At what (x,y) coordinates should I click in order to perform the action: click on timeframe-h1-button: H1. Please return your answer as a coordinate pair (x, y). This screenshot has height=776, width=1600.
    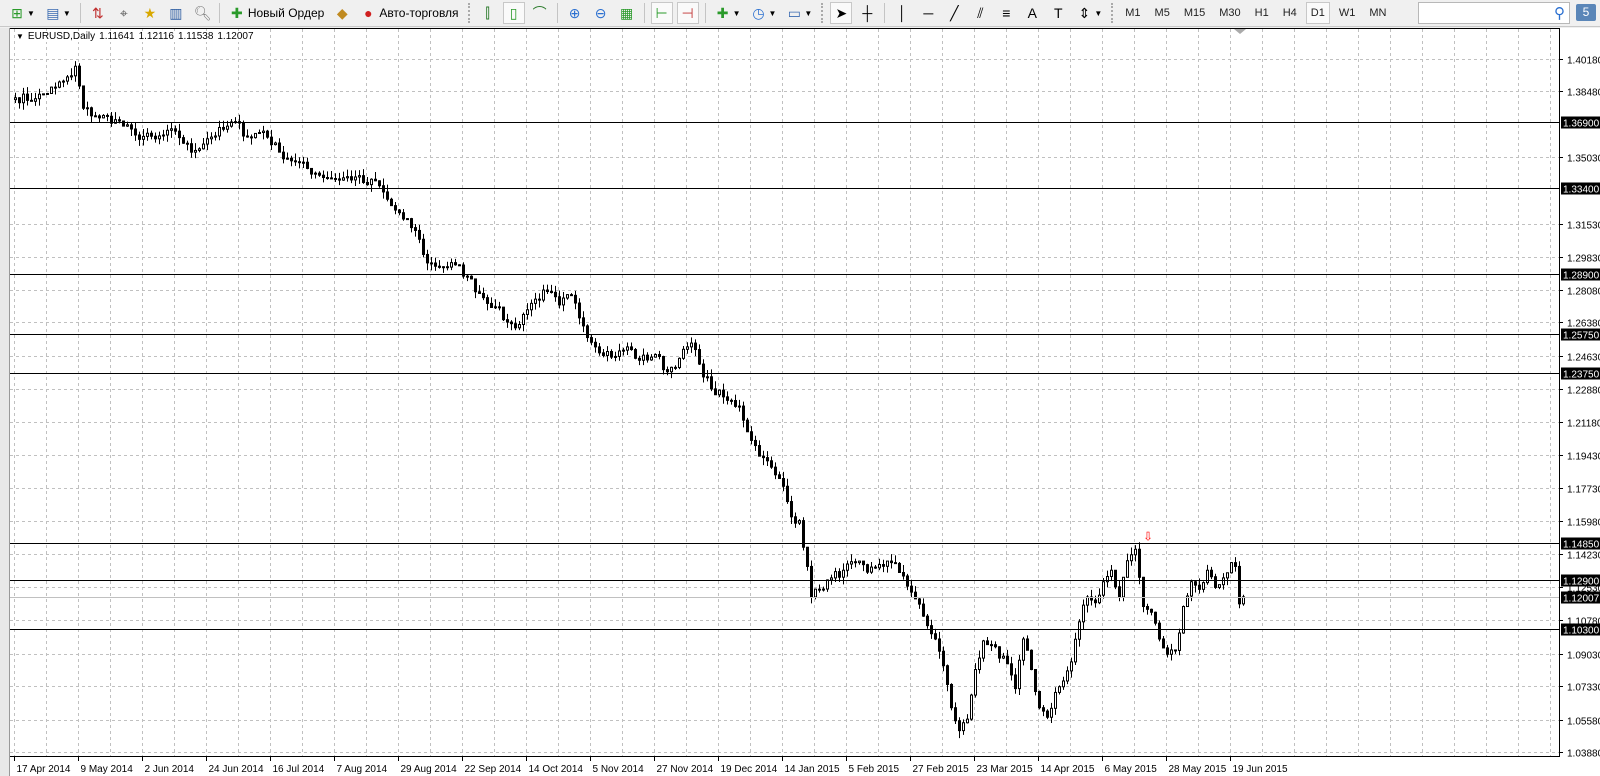
    Looking at the image, I should click on (1262, 13).